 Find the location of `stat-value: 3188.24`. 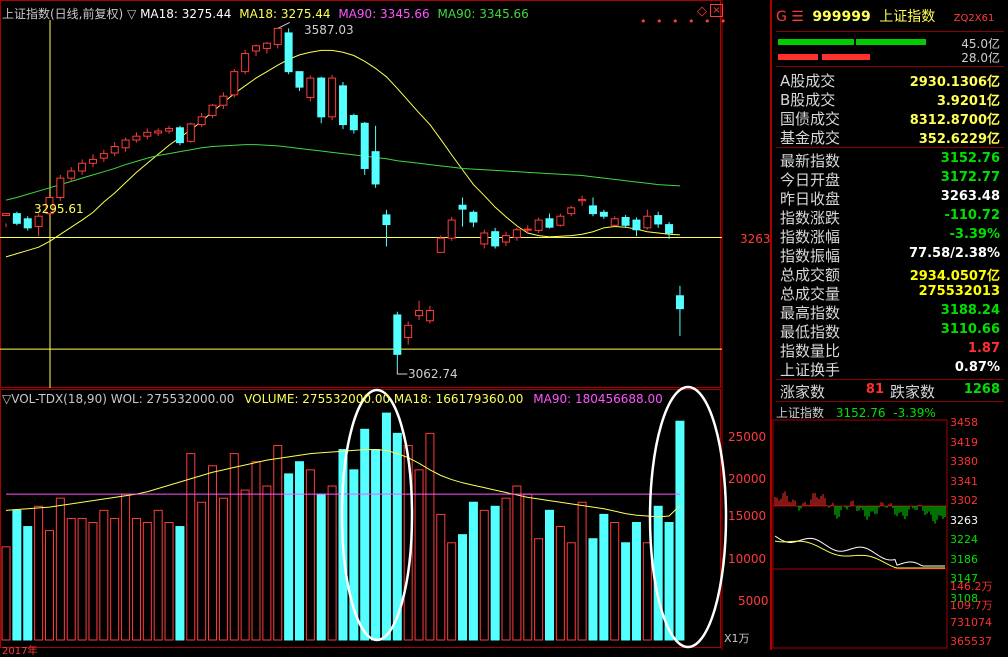

stat-value: 3188.24 is located at coordinates (970, 310).